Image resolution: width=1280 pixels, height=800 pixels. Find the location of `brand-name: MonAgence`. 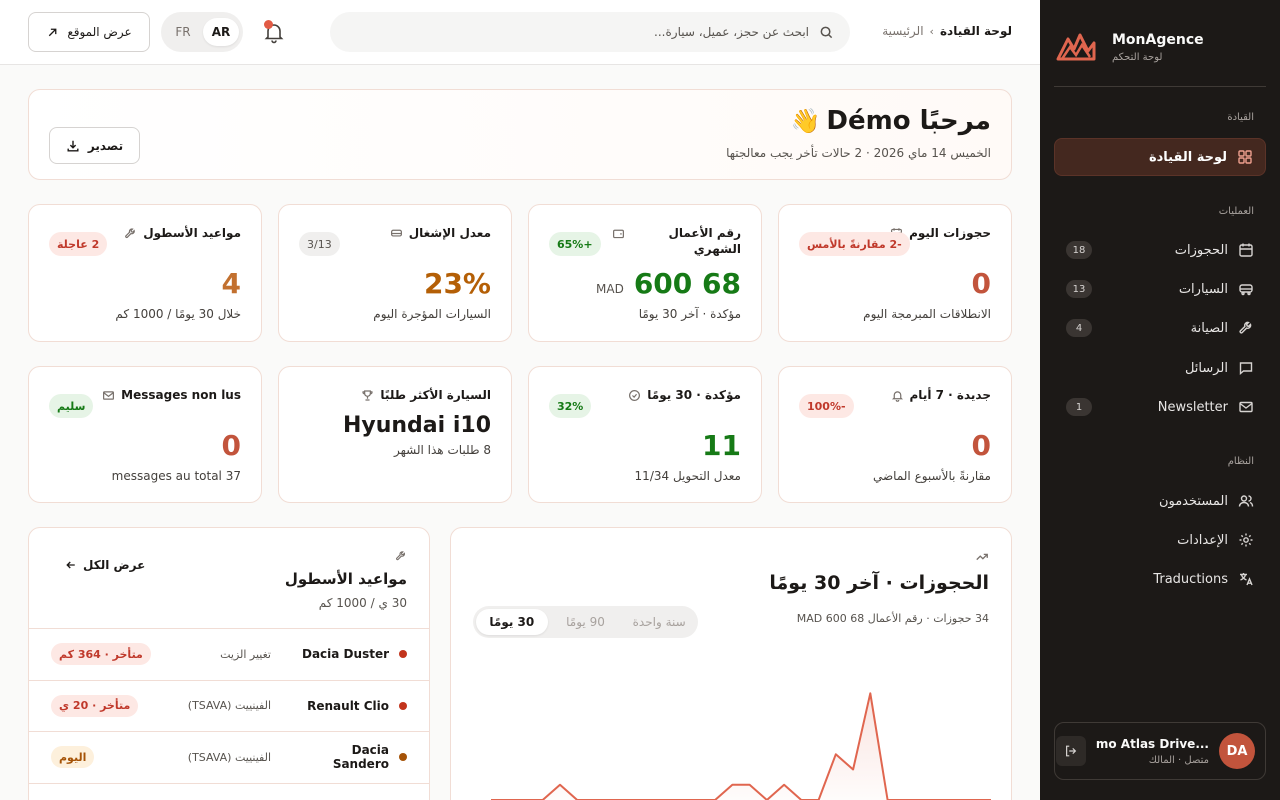

brand-name: MonAgence is located at coordinates (1158, 39).